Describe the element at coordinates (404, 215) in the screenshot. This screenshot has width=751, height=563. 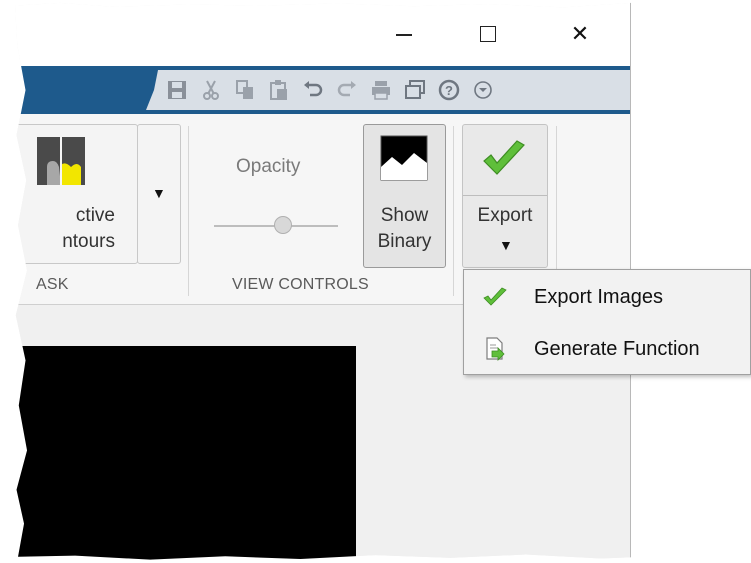
I see `show-binary-label-line1: Show` at that location.